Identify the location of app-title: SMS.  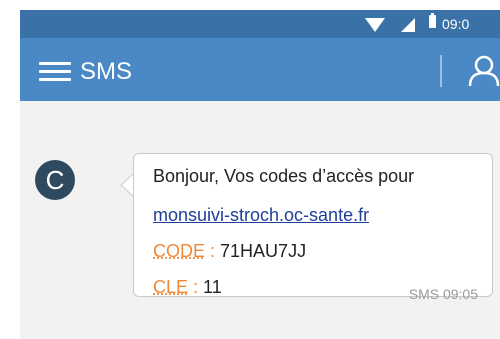
(106, 71).